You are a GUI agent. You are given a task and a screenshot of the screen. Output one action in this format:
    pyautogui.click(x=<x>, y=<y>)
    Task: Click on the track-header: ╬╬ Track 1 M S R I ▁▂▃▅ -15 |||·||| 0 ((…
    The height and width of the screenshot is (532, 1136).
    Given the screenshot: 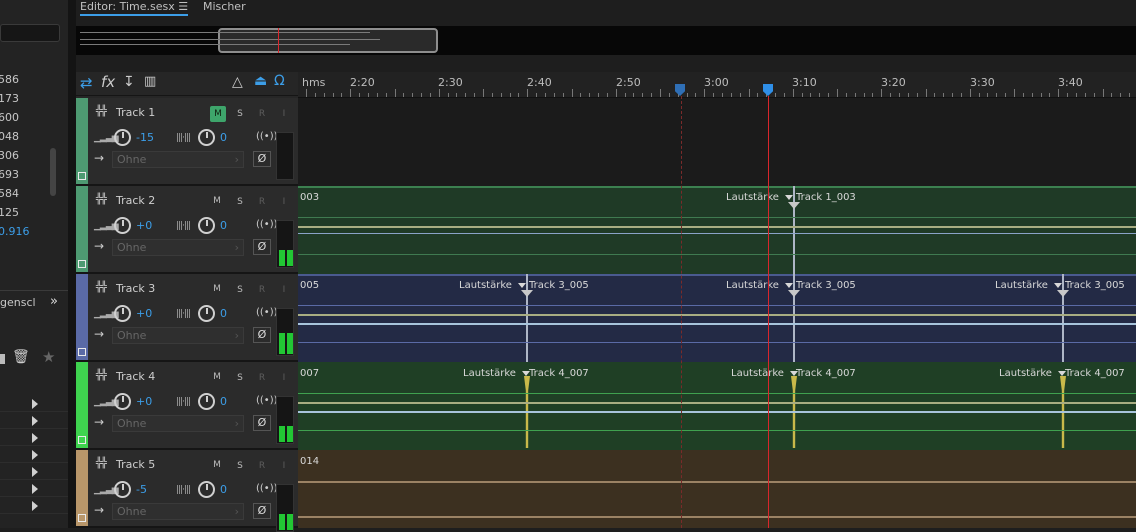 What is the action you would take?
    pyautogui.click(x=187, y=142)
    